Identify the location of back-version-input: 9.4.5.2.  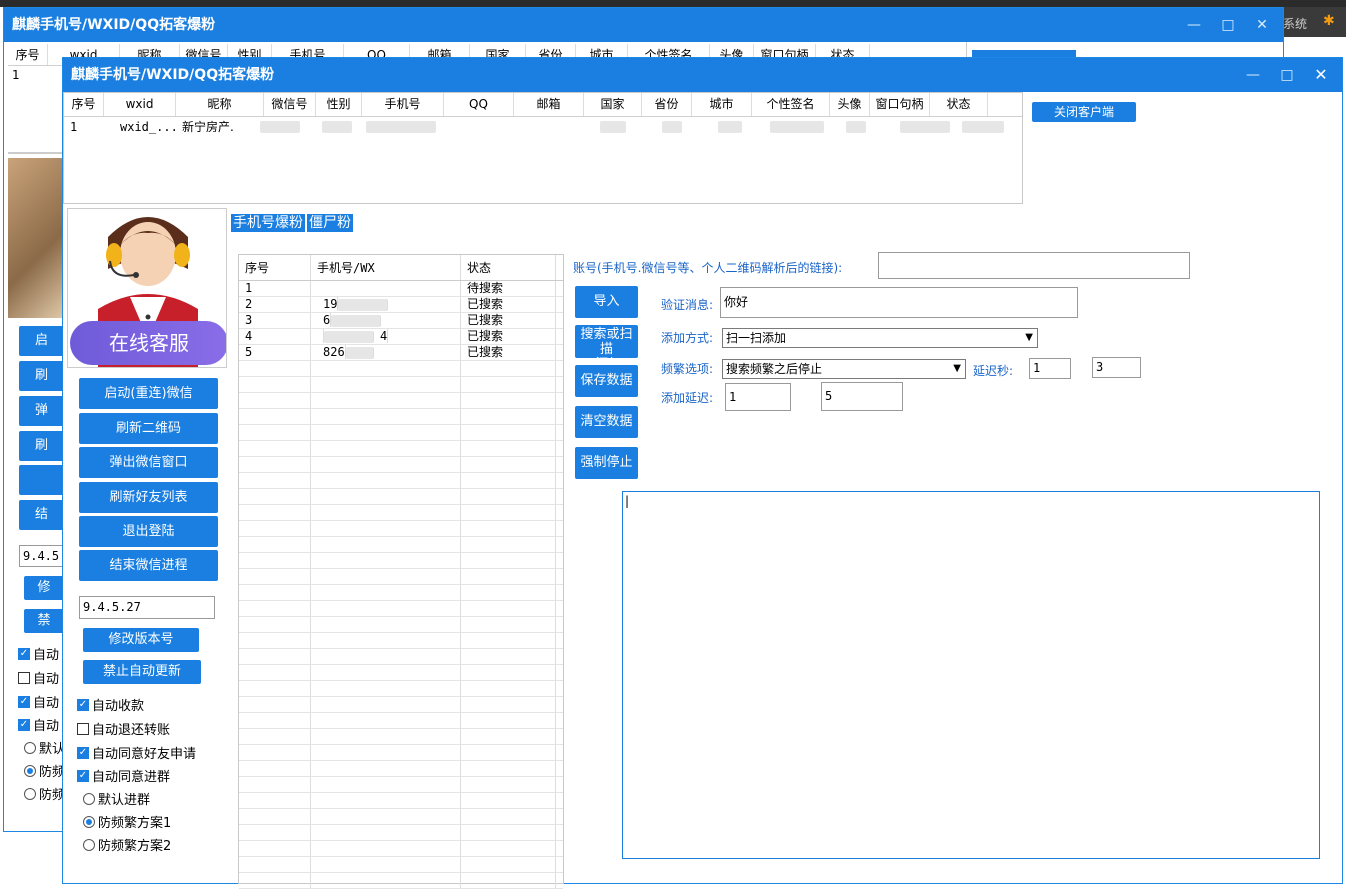
(46, 556).